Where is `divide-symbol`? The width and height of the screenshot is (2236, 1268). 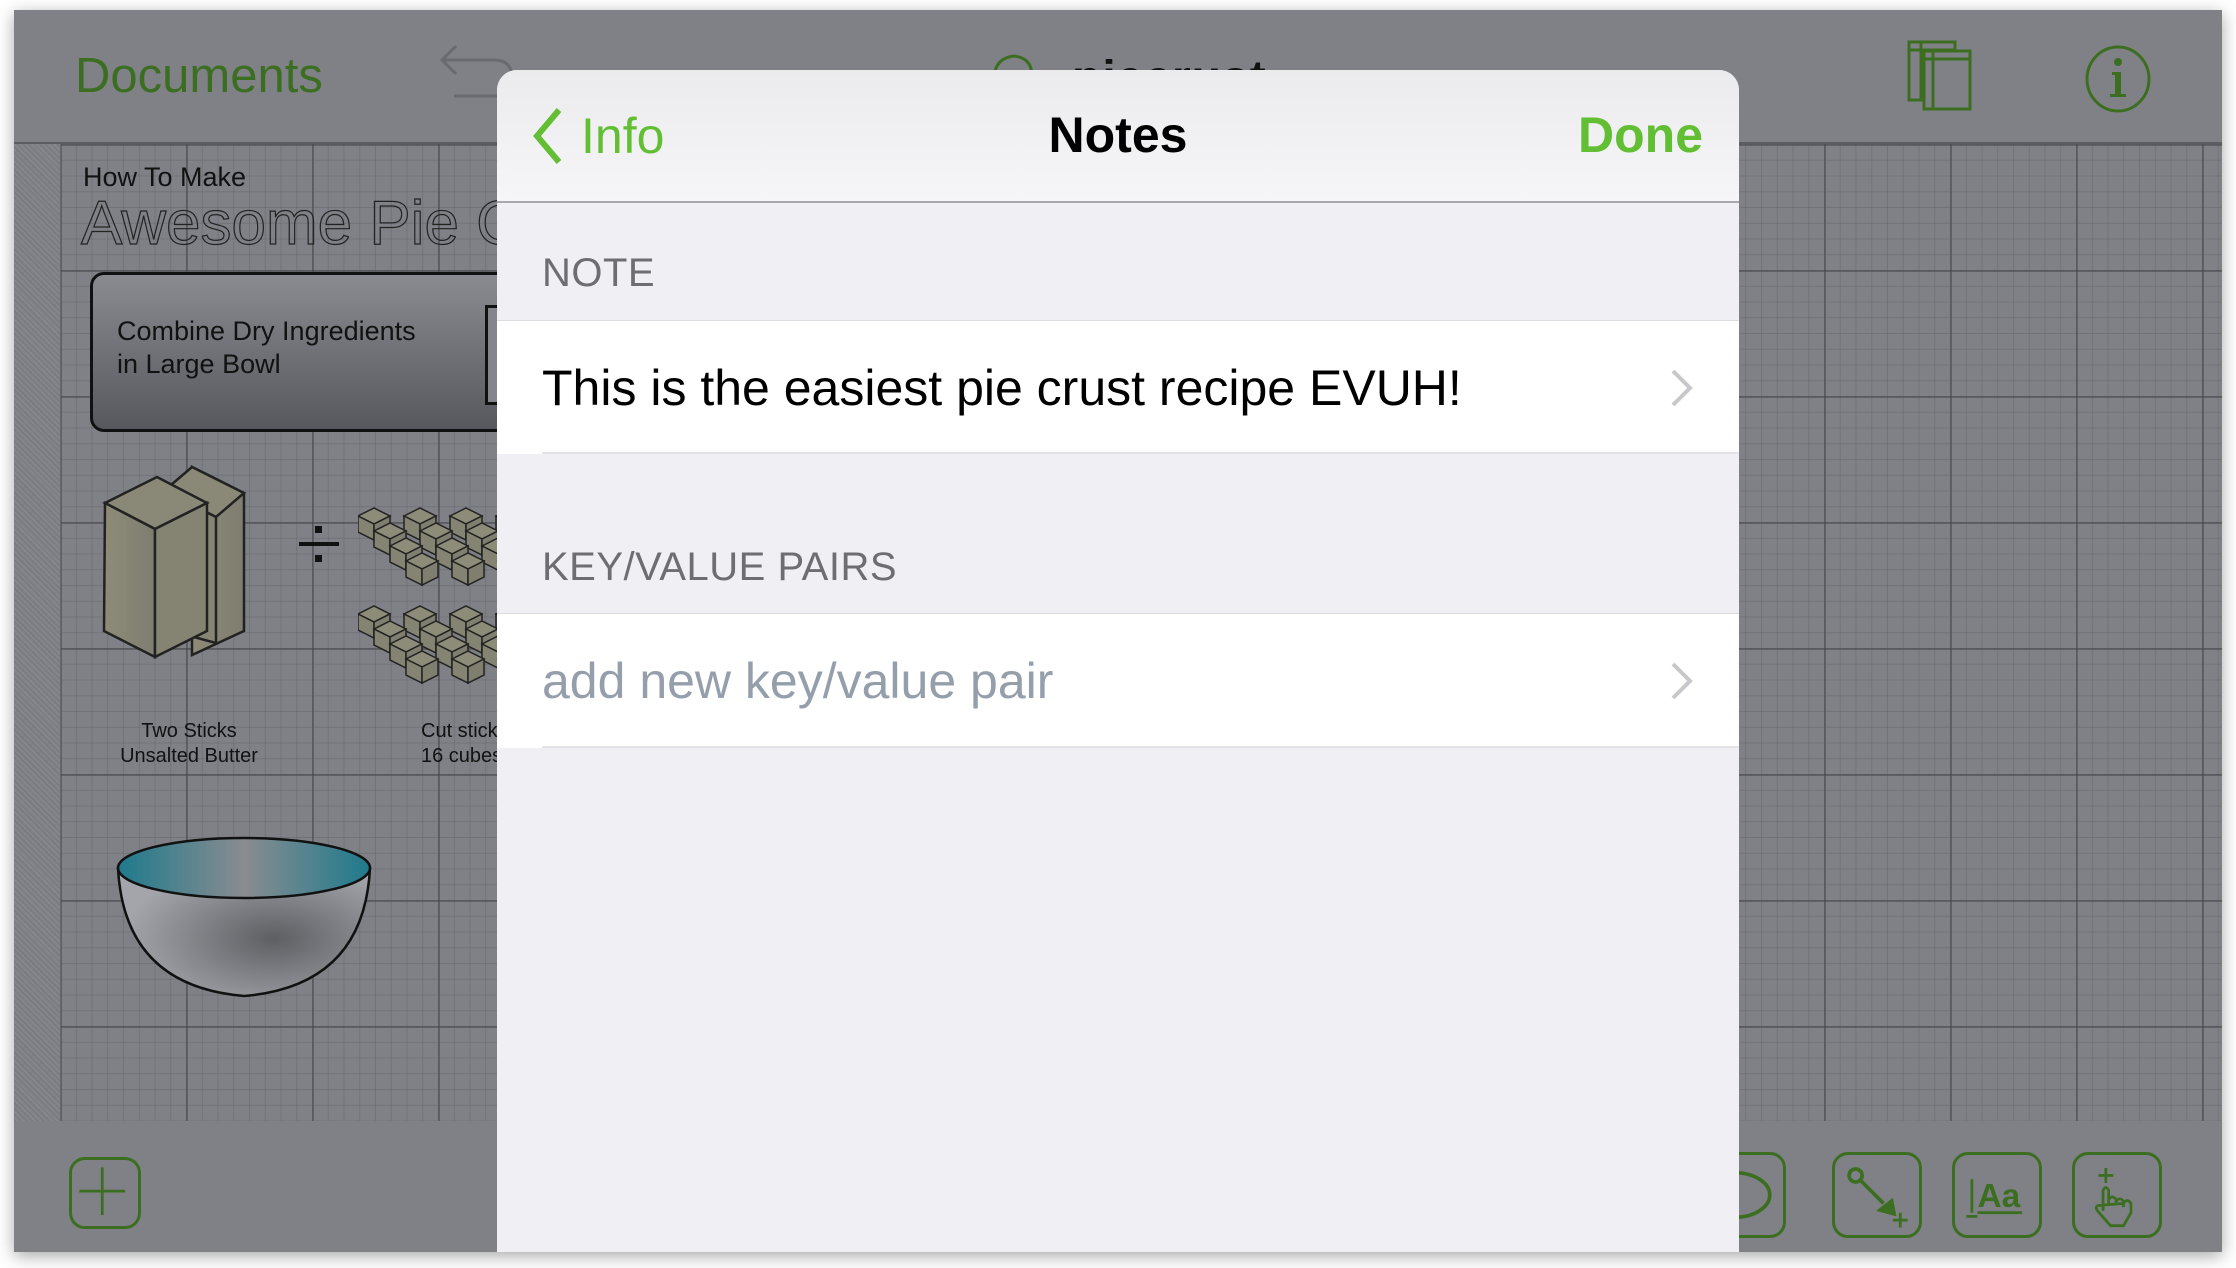 divide-symbol is located at coordinates (319, 544).